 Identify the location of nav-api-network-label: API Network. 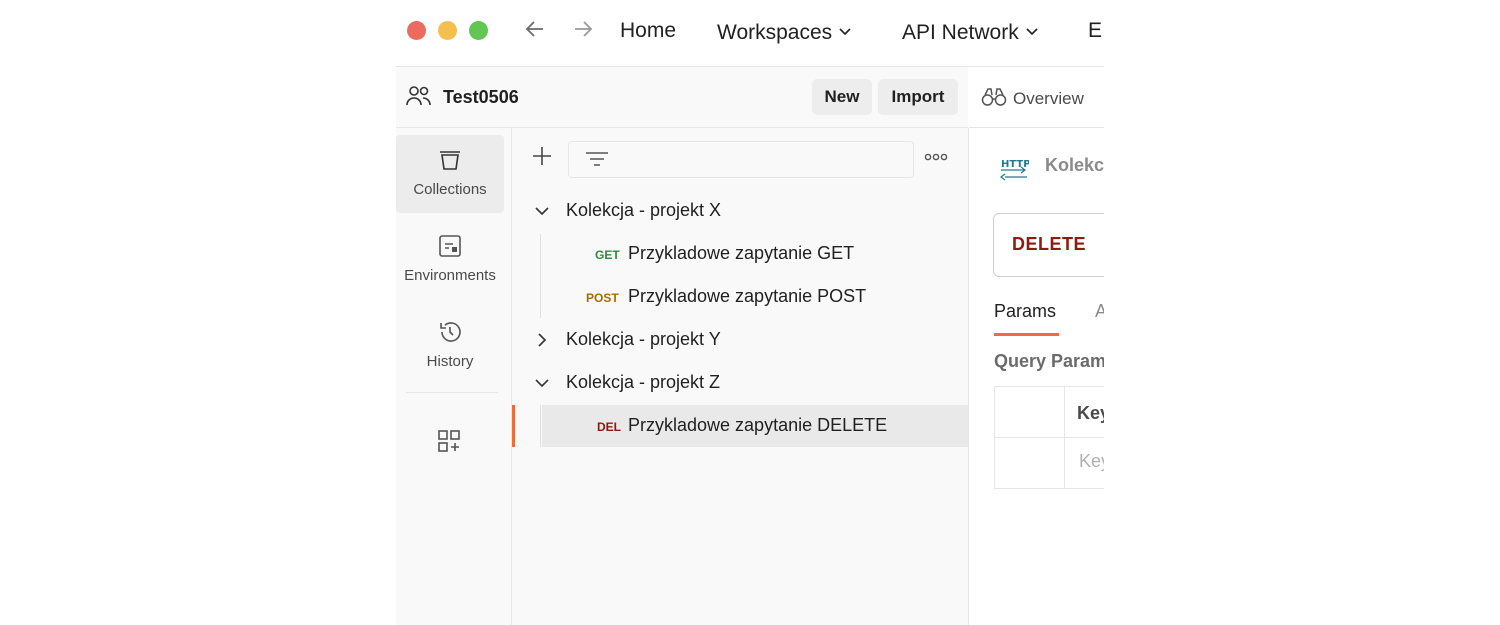
(960, 32).